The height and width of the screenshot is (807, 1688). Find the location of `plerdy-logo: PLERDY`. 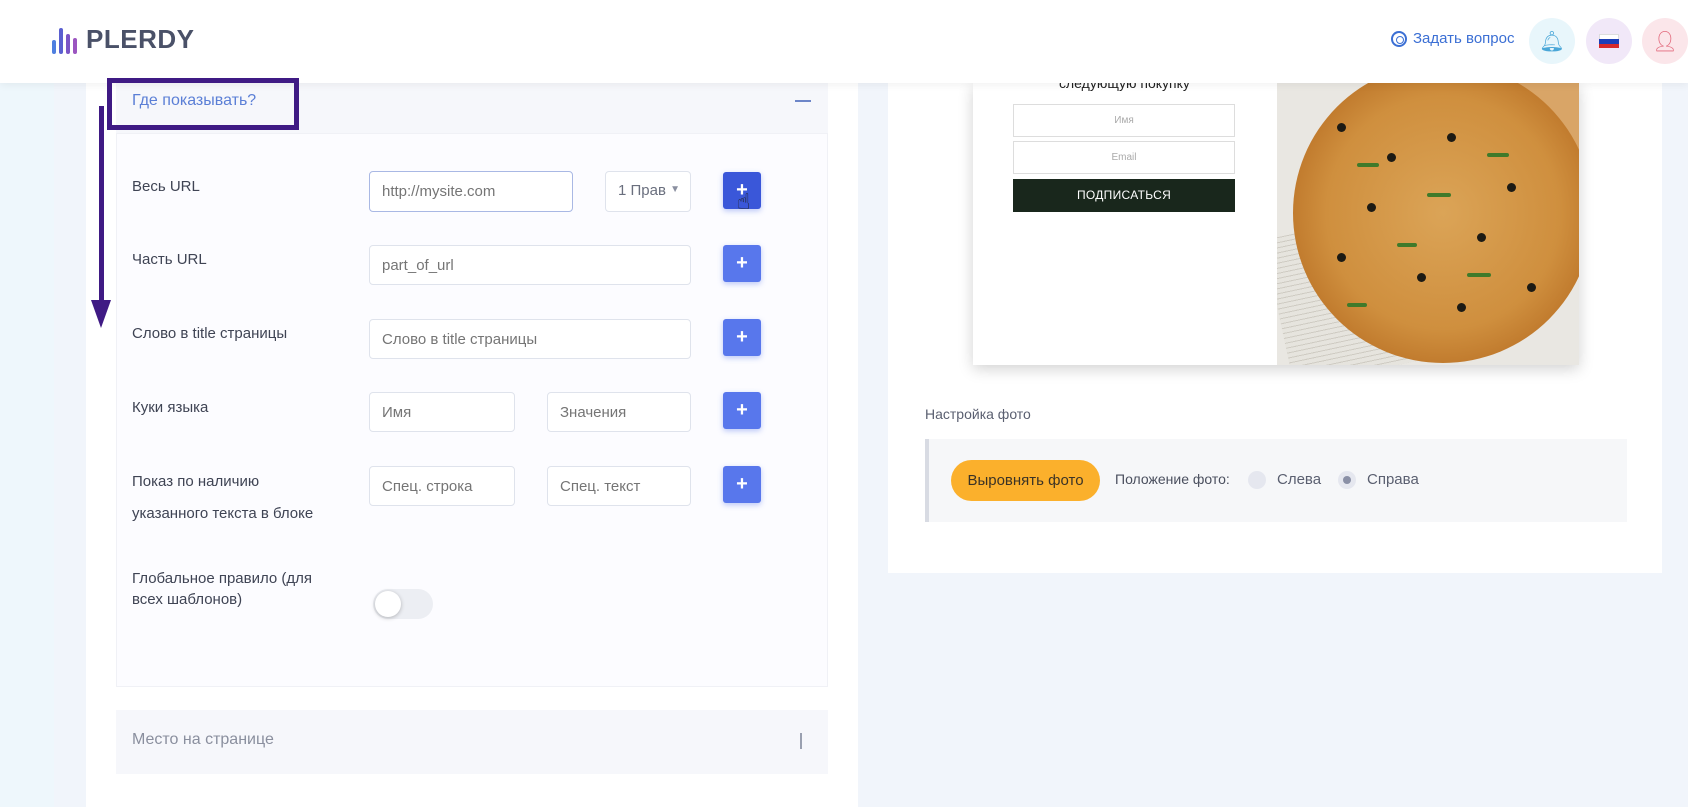

plerdy-logo: PLERDY is located at coordinates (123, 39).